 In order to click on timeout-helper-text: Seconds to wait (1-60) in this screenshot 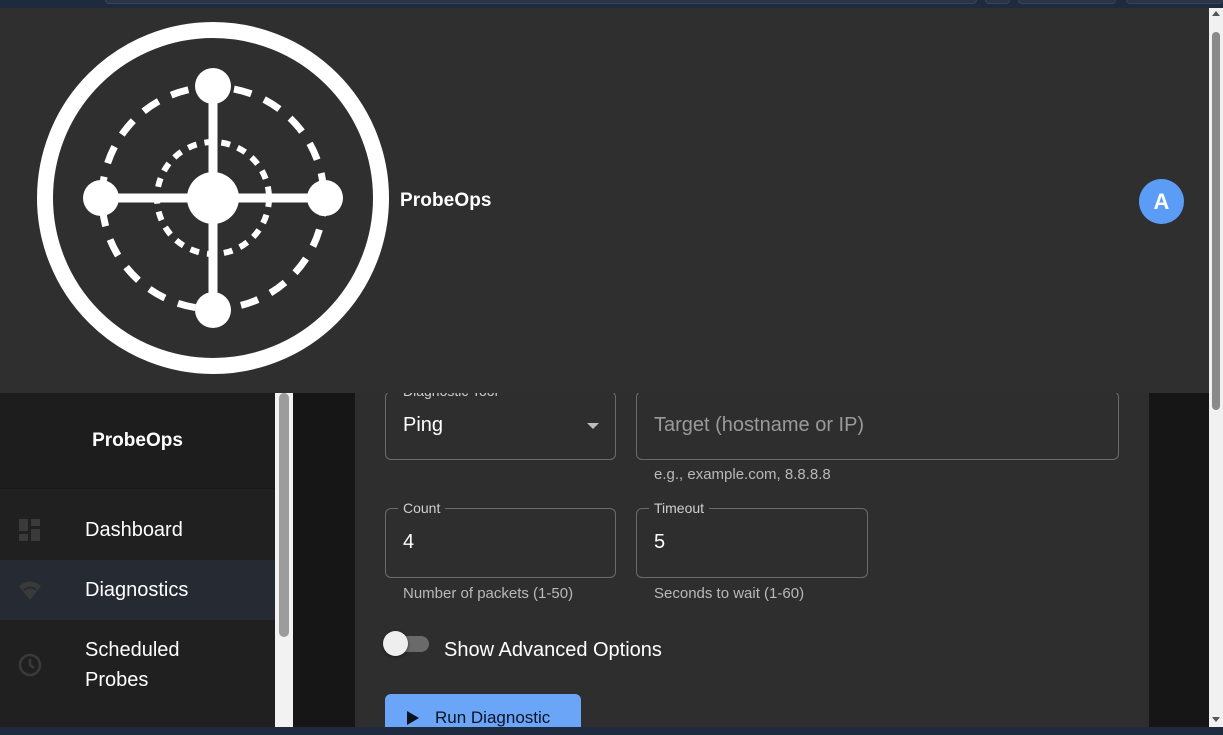, I will do `click(729, 593)`.